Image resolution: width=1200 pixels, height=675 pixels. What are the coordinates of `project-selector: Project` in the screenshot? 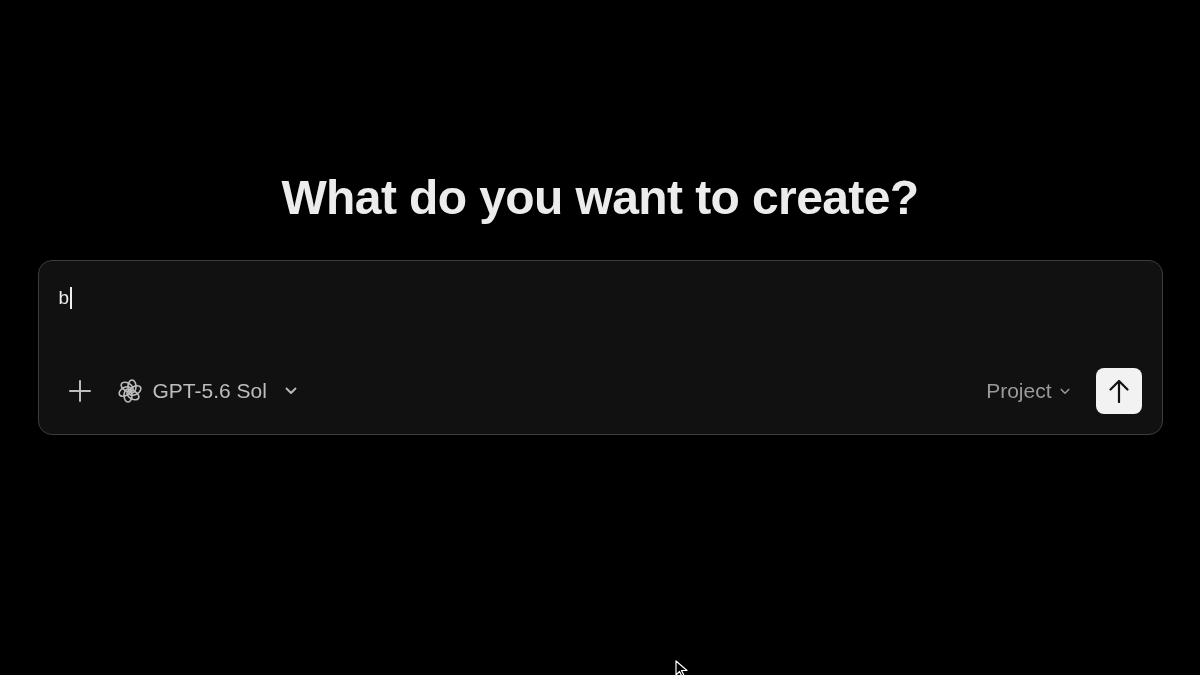 It's located at (1028, 391).